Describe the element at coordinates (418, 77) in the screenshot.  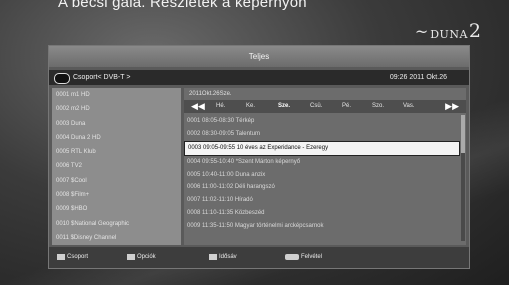
I see `clock: 09:26 2011 Okt.26` at that location.